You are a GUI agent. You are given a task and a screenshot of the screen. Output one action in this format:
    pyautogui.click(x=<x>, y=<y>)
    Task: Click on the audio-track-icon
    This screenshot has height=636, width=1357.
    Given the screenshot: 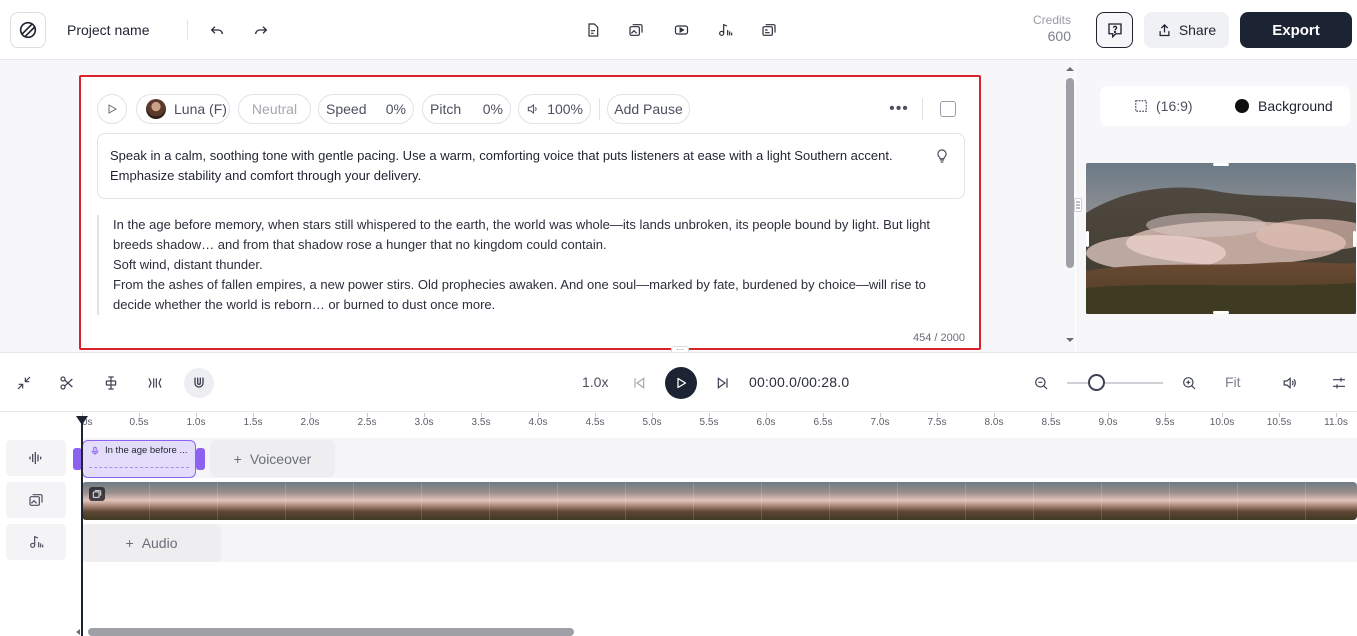 What is the action you would take?
    pyautogui.click(x=36, y=542)
    